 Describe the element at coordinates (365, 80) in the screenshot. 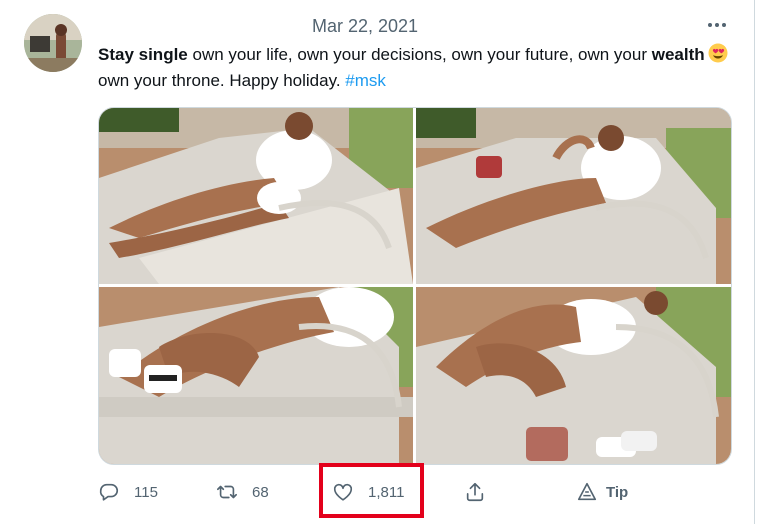

I see `hashtag-link: #msk` at that location.